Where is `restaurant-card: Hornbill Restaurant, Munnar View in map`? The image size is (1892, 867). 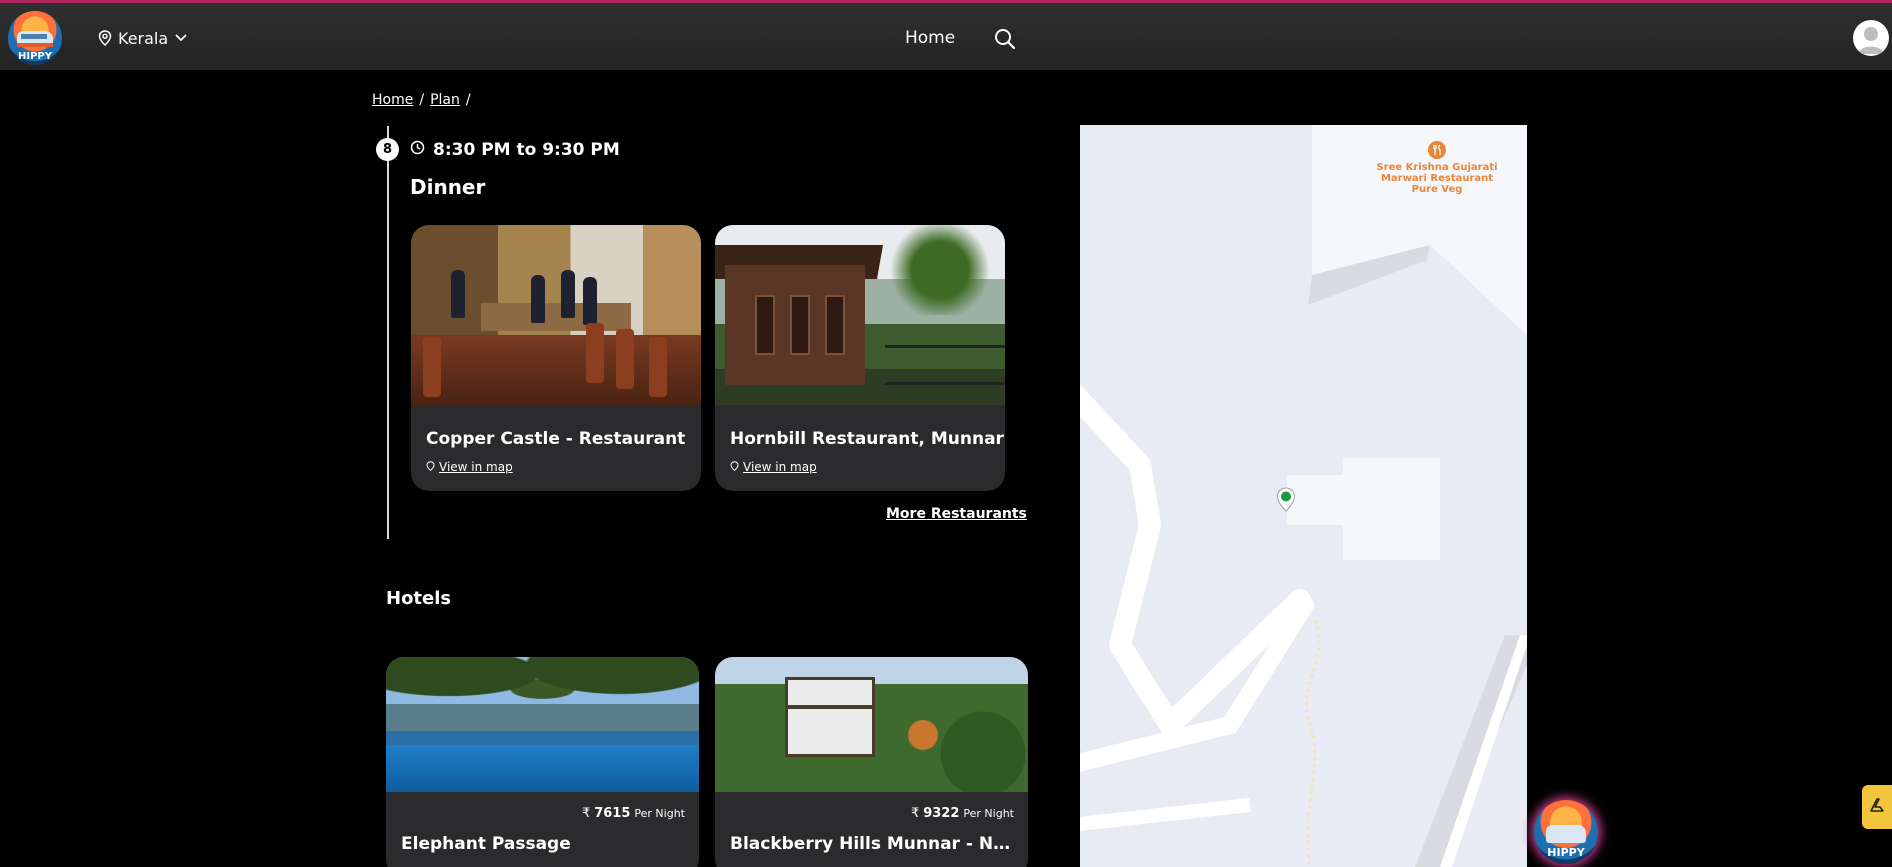 restaurant-card: Hornbill Restaurant, Munnar View in map is located at coordinates (860, 358).